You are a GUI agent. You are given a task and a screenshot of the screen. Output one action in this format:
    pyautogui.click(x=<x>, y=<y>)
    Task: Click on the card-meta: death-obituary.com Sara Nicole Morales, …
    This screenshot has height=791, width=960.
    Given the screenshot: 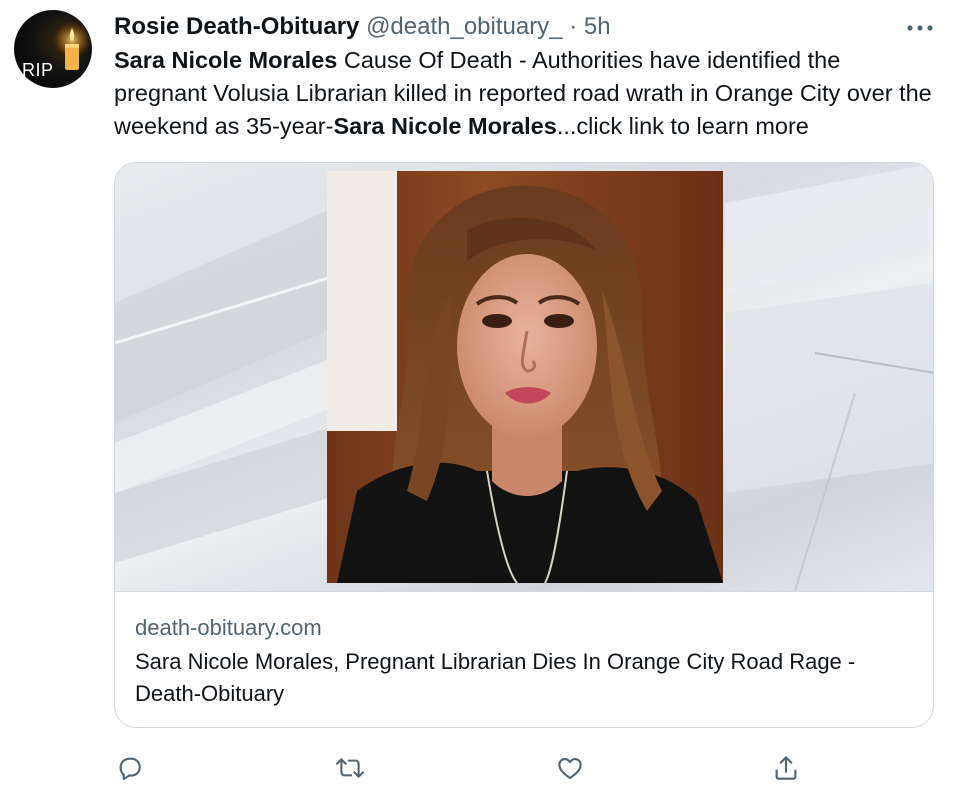 What is the action you would take?
    pyautogui.click(x=524, y=659)
    